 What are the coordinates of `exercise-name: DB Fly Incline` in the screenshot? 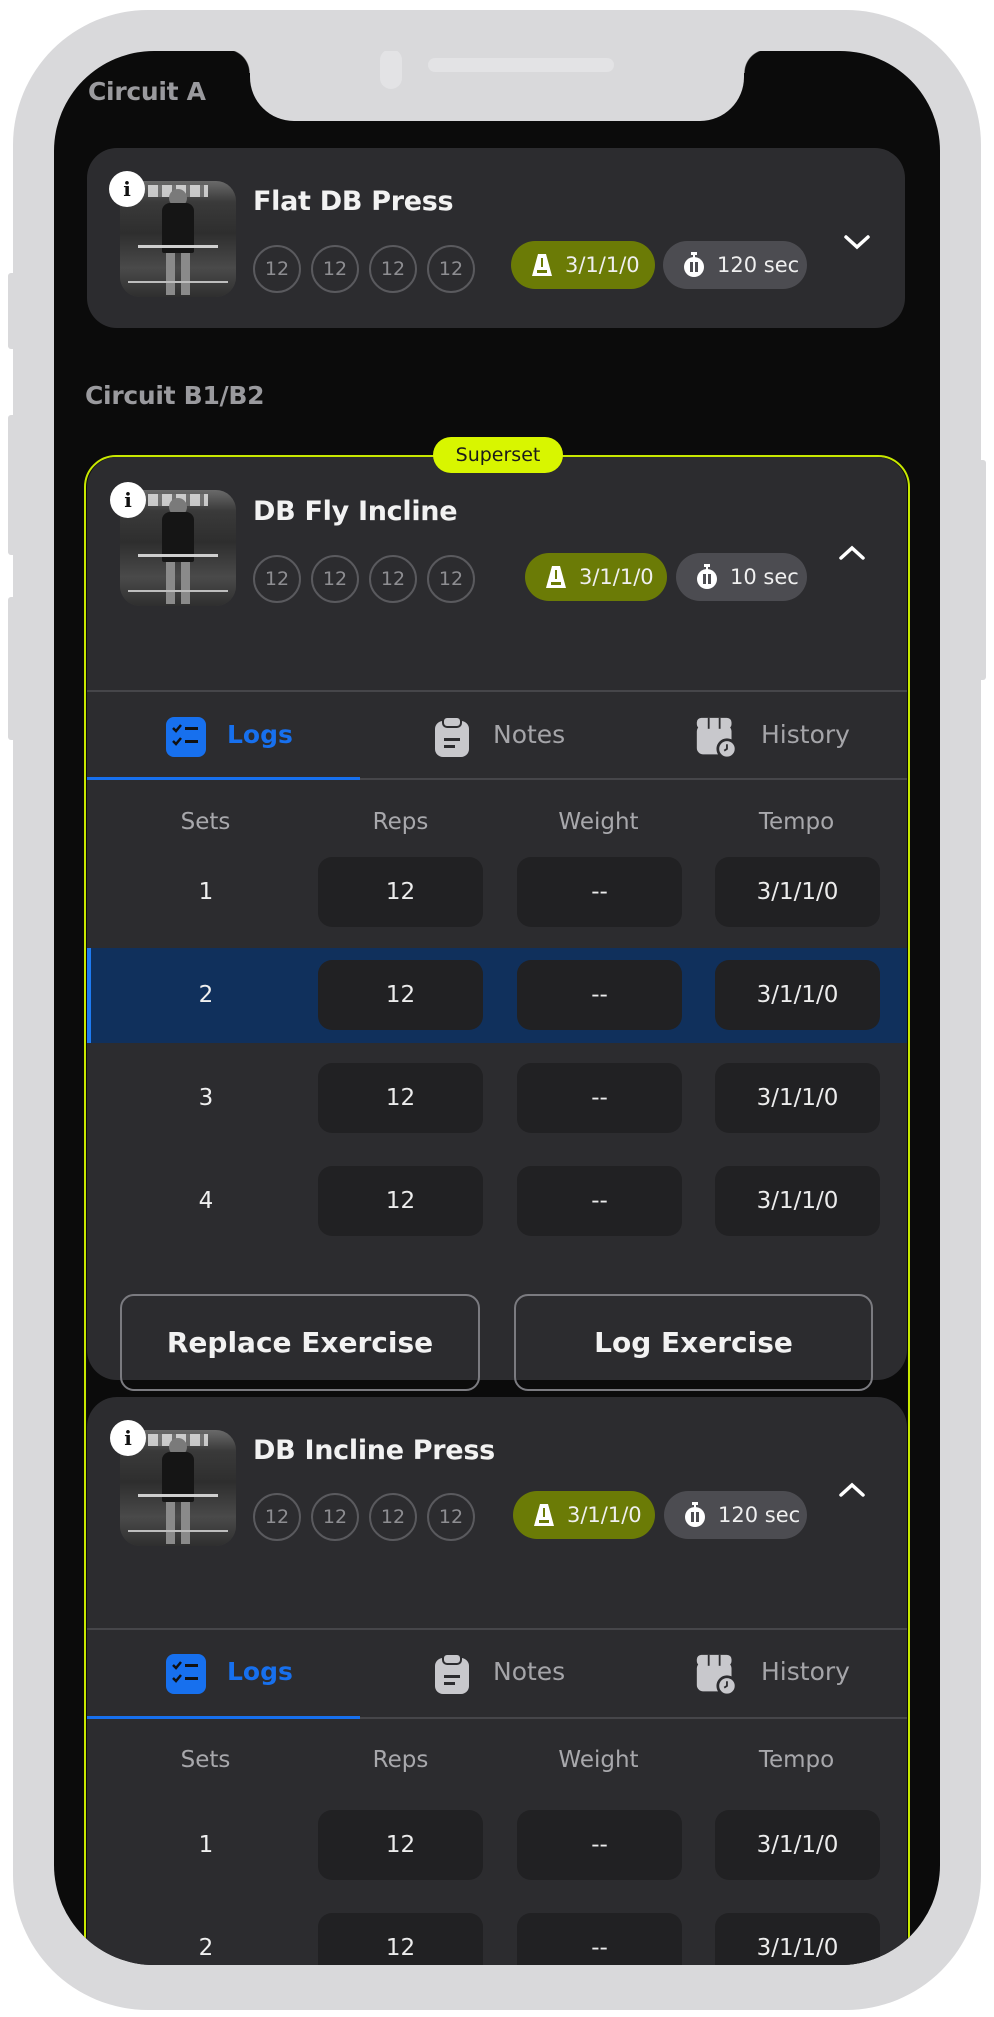 It's located at (355, 511).